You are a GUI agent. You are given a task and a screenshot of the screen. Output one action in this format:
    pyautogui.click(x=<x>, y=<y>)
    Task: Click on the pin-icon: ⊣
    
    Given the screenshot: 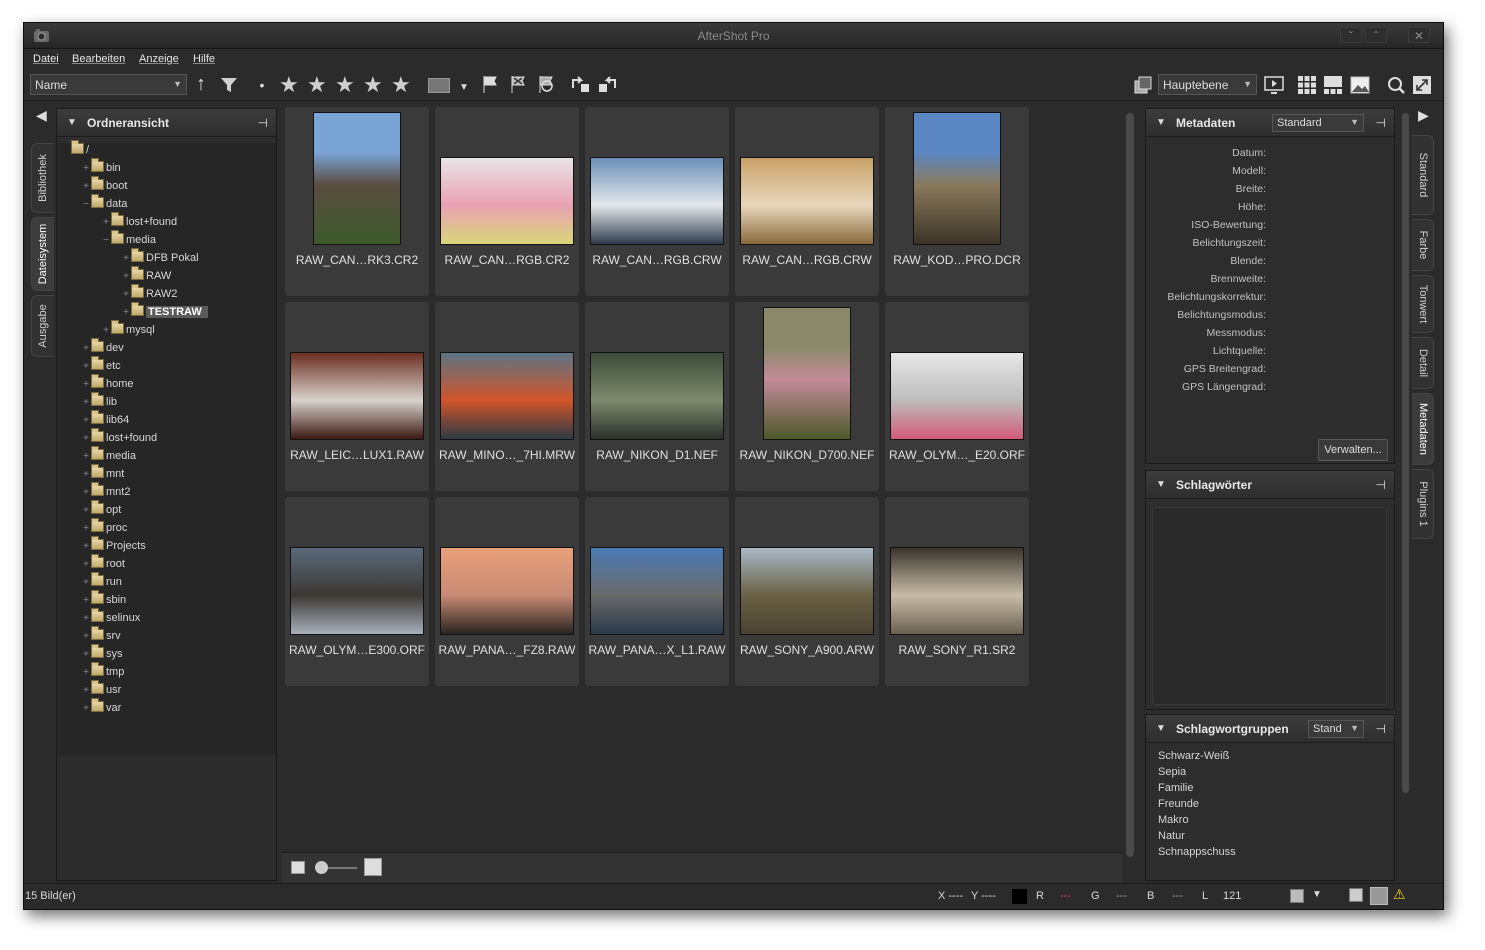 What is the action you would take?
    pyautogui.click(x=1381, y=729)
    